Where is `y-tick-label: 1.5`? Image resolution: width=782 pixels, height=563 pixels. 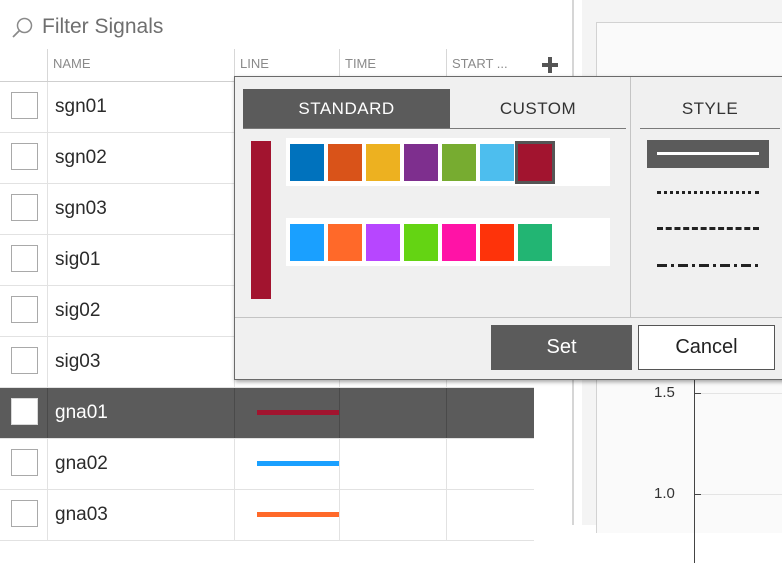
y-tick-label: 1.5 is located at coordinates (664, 392).